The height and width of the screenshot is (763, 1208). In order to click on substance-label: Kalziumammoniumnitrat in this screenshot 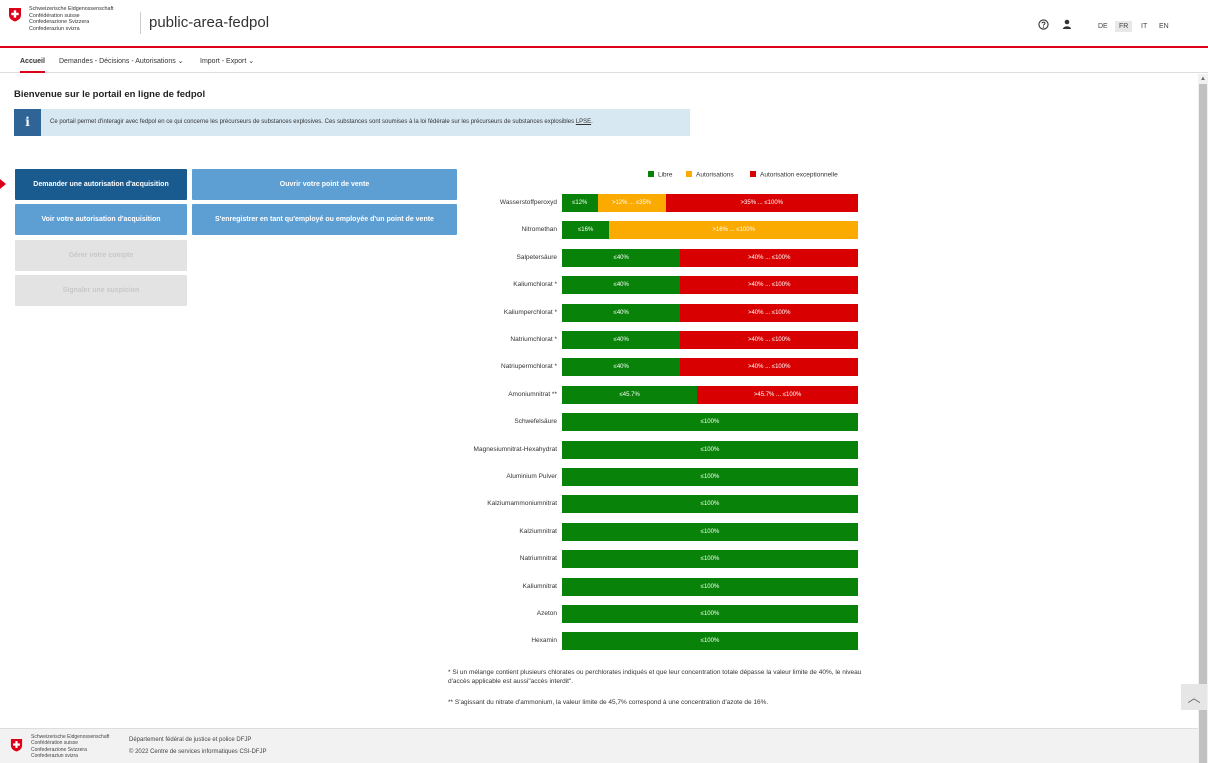, I will do `click(522, 504)`.